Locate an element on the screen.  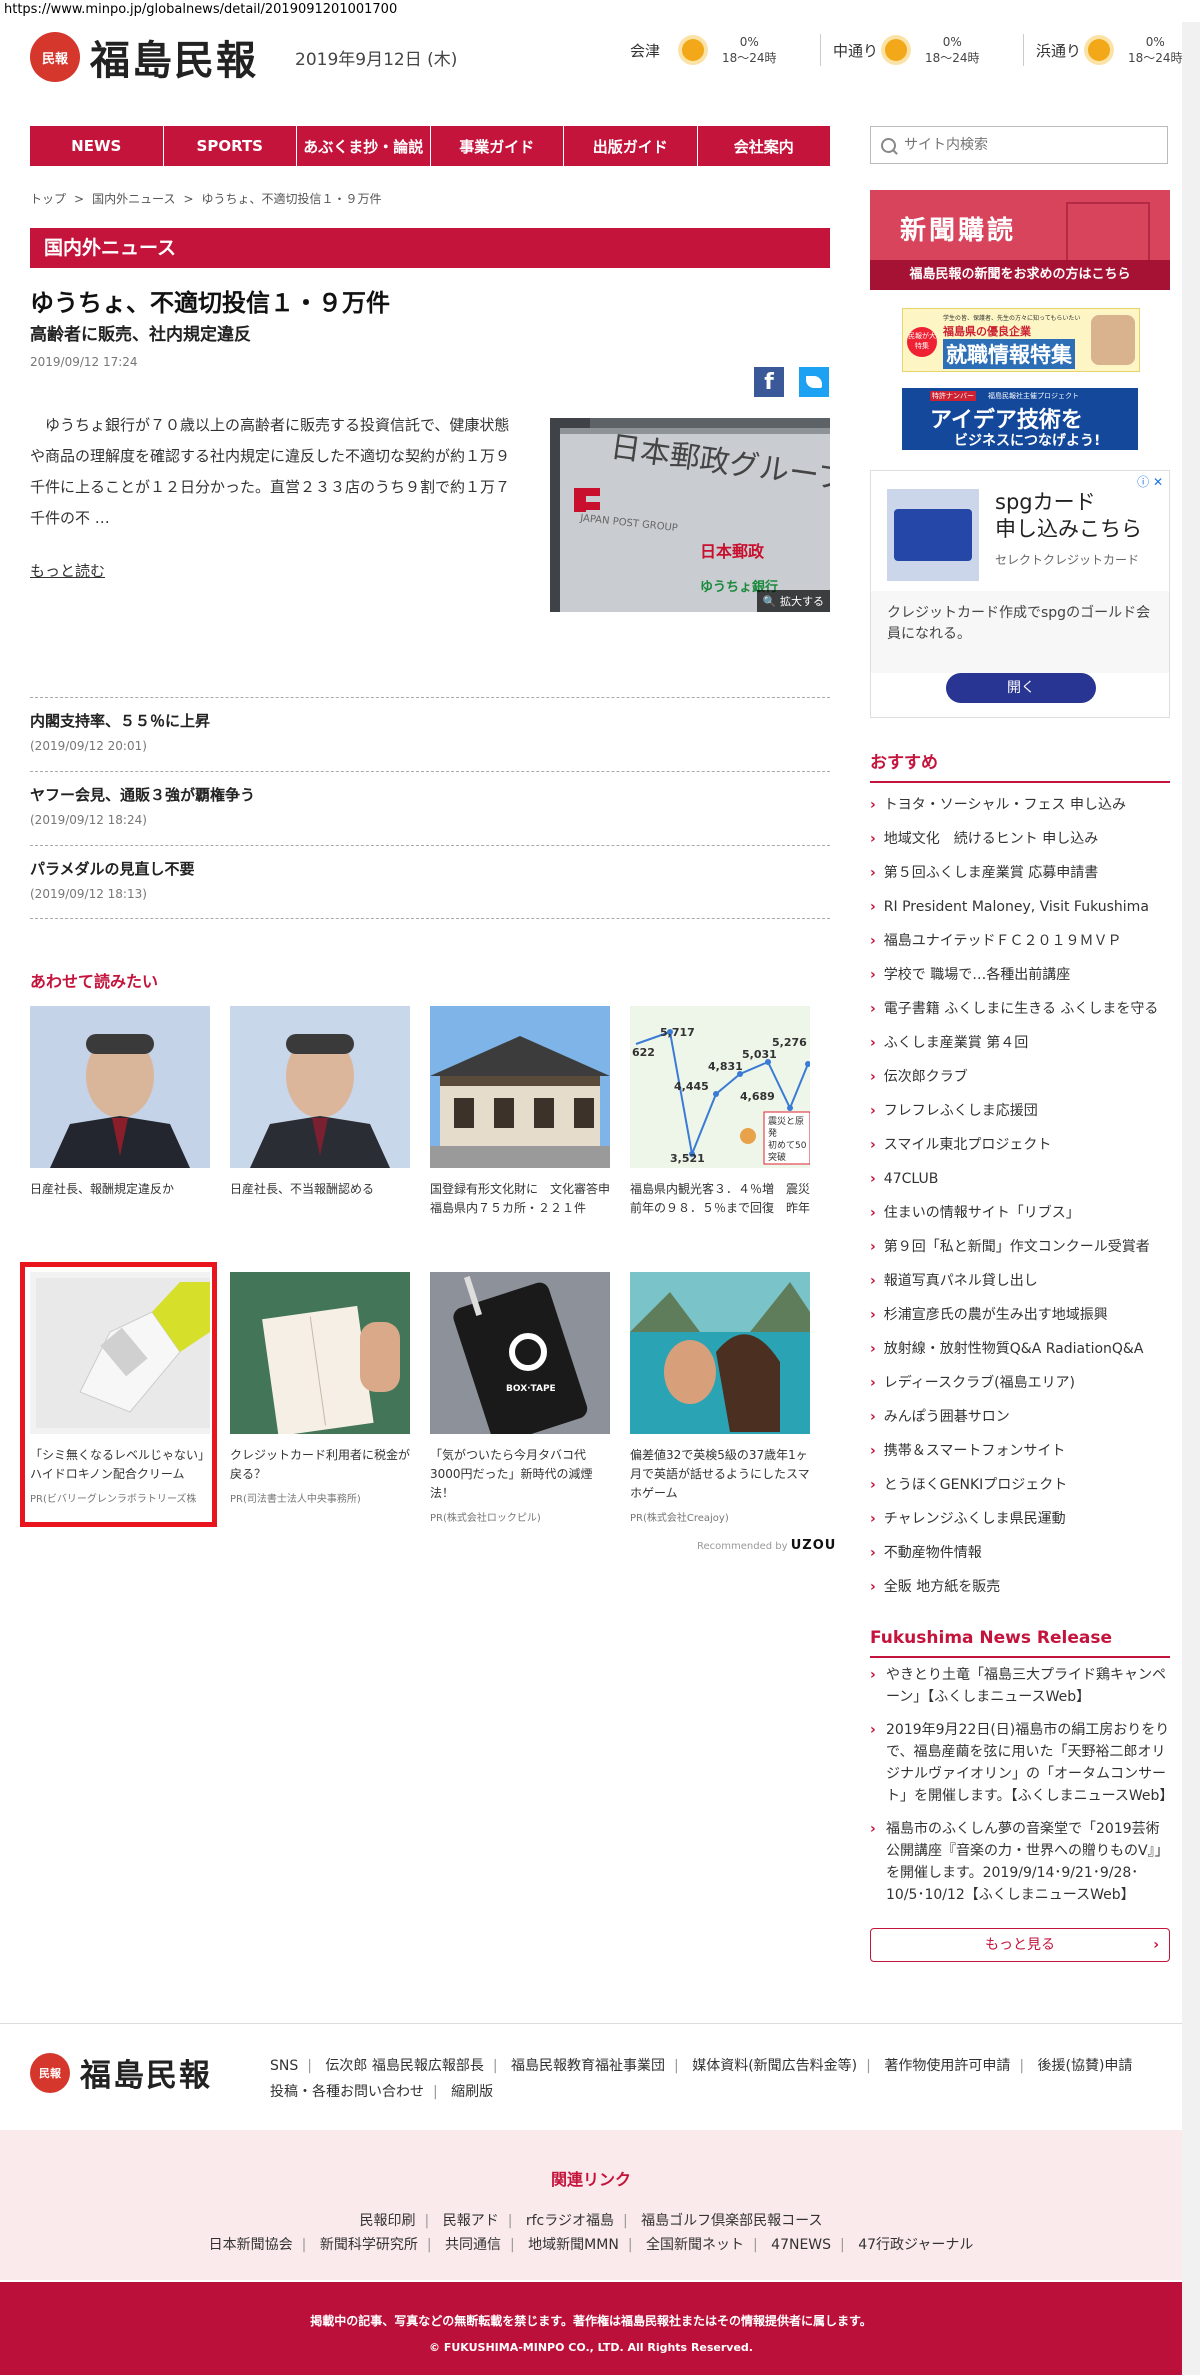
list-item: 内閣支持率、５５％に上昇 (2019/09/12 20:01) is located at coordinates (430, 734).